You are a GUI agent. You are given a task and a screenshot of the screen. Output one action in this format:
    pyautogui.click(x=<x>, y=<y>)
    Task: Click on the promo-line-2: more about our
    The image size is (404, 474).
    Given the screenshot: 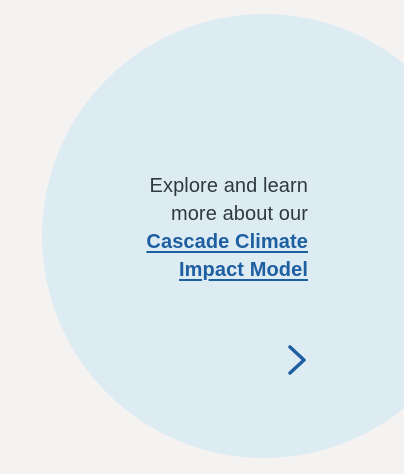 What is the action you would take?
    pyautogui.click(x=239, y=214)
    